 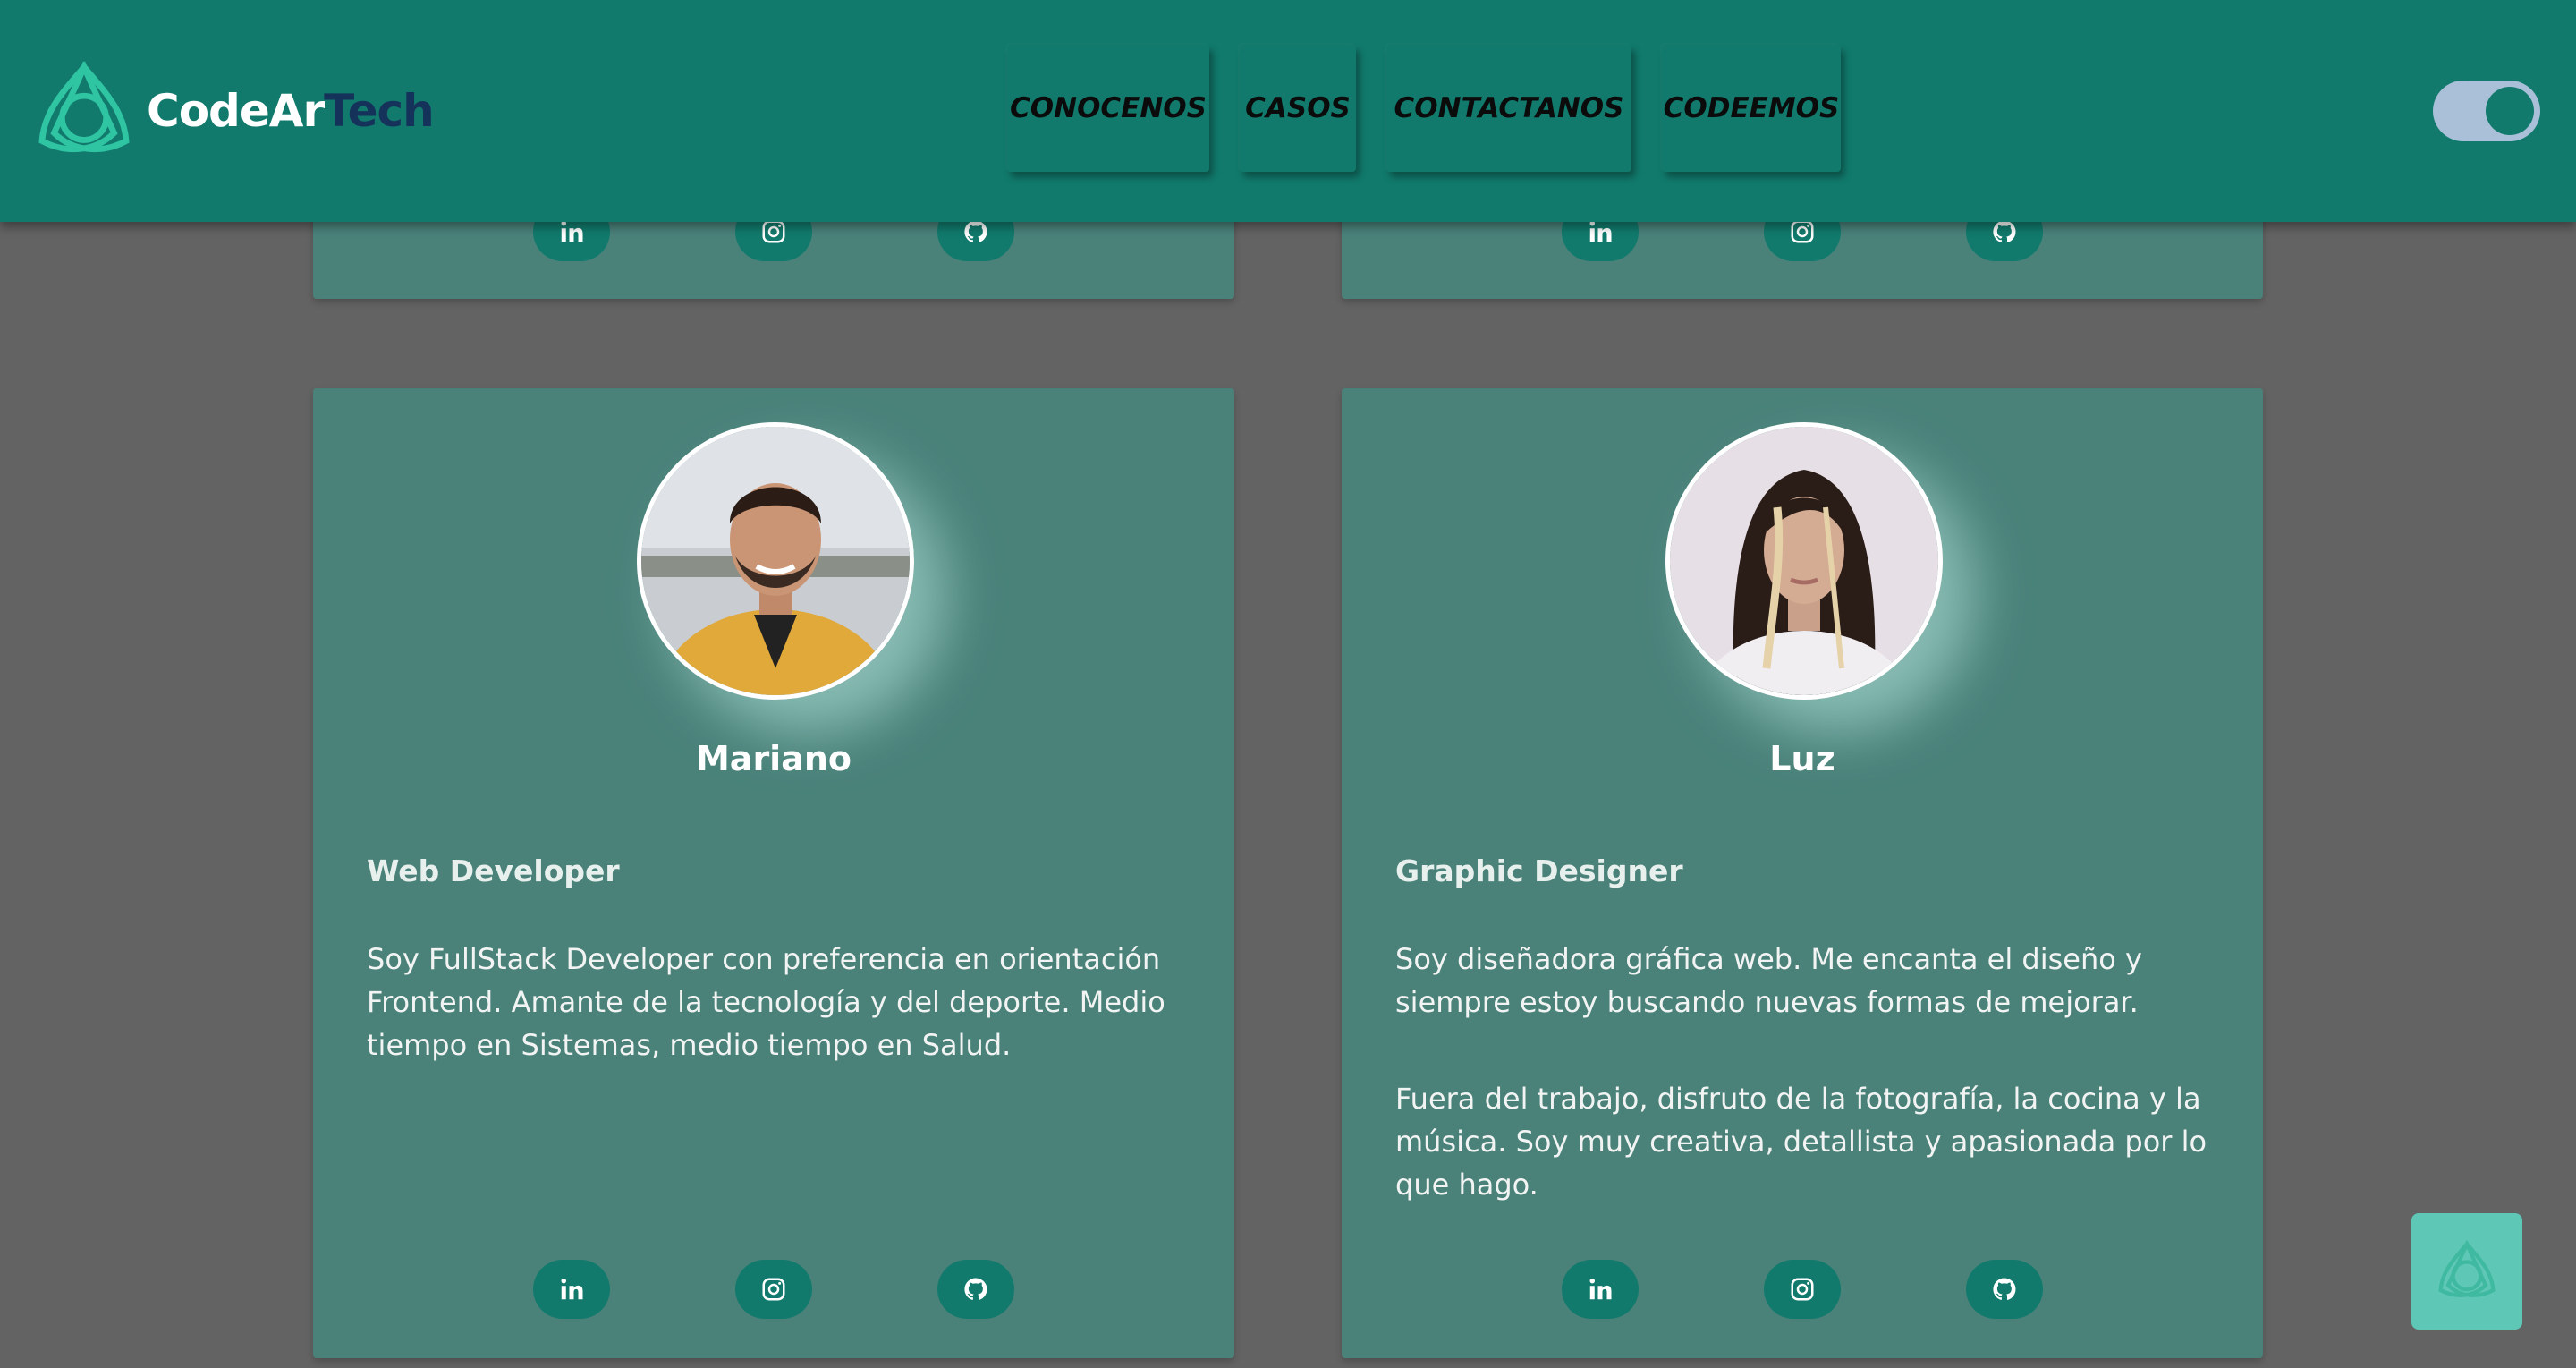 I want to click on avatar-photo-mariano, so click(x=775, y=561).